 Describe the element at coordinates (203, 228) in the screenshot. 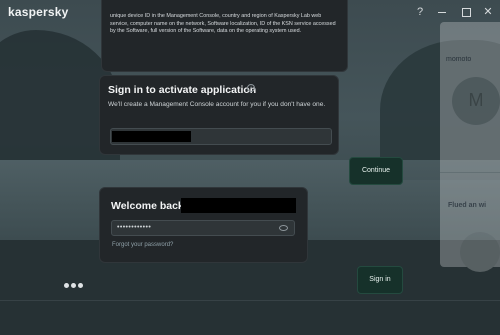

I see `password-field: ••••••••••••` at that location.